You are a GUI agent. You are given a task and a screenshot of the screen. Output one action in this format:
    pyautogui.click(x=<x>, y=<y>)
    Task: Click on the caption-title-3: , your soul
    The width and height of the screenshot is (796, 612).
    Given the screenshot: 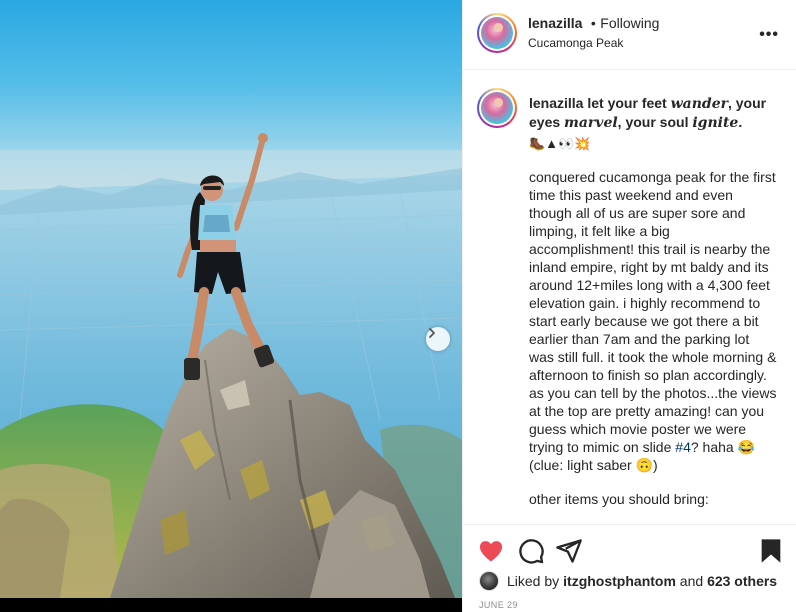 What is the action you would take?
    pyautogui.click(x=655, y=122)
    